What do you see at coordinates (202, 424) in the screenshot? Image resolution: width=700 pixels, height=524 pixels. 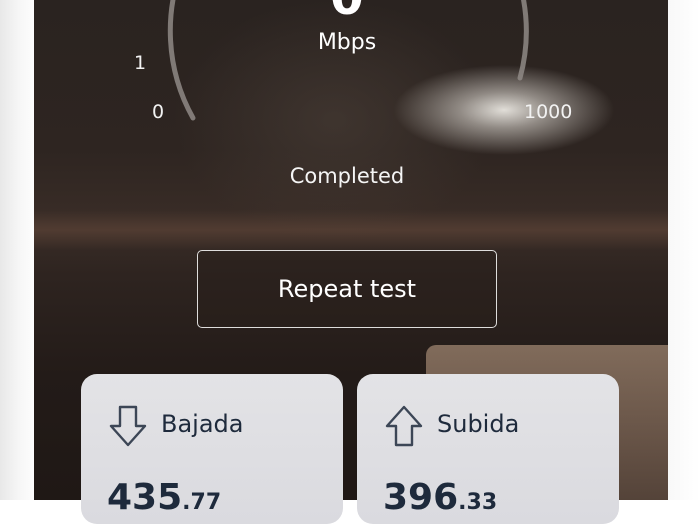 I see `download-label: Bajada` at bounding box center [202, 424].